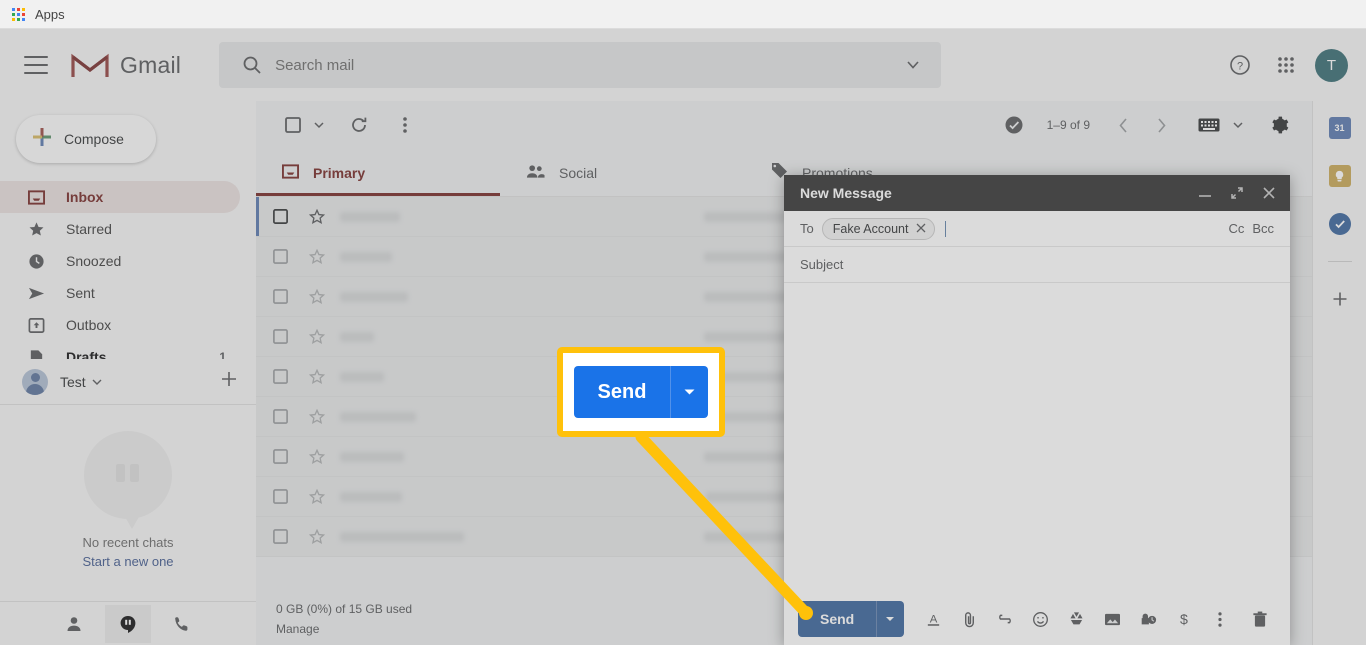  I want to click on sidebar-item-snoozed: Snoozed, so click(120, 261).